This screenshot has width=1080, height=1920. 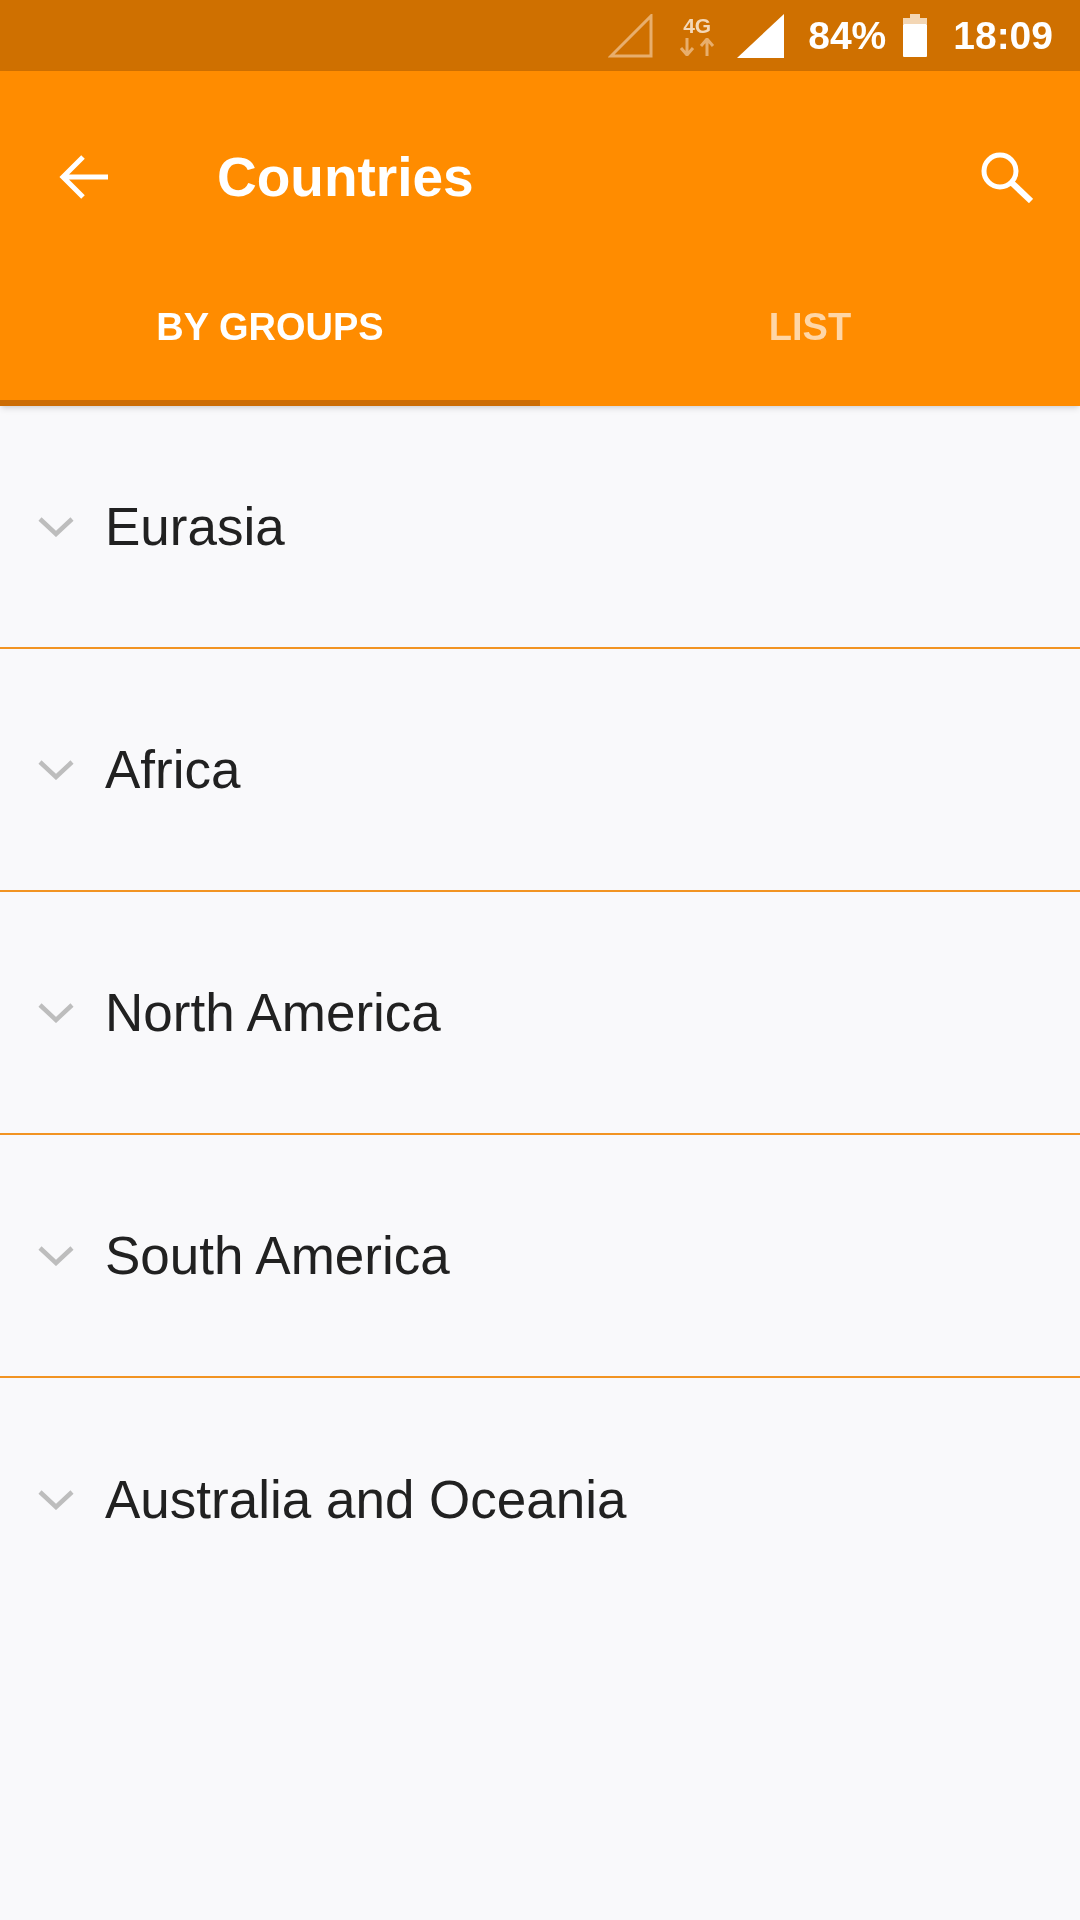 I want to click on clock-time: 18:09, so click(x=1003, y=35).